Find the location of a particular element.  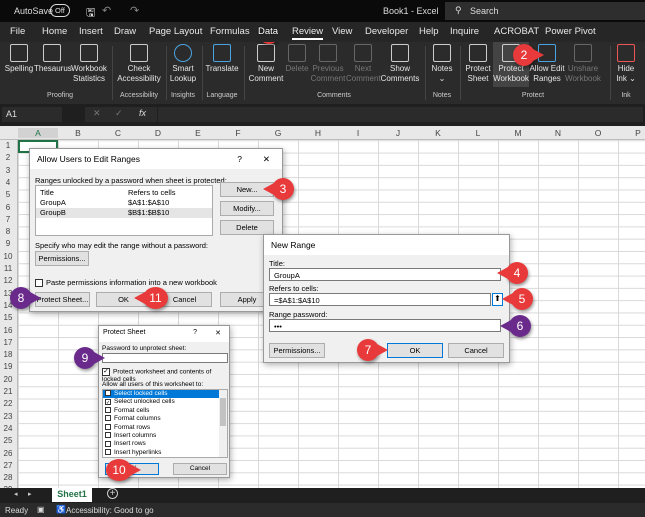

tab-developer: Developer is located at coordinates (386, 31).